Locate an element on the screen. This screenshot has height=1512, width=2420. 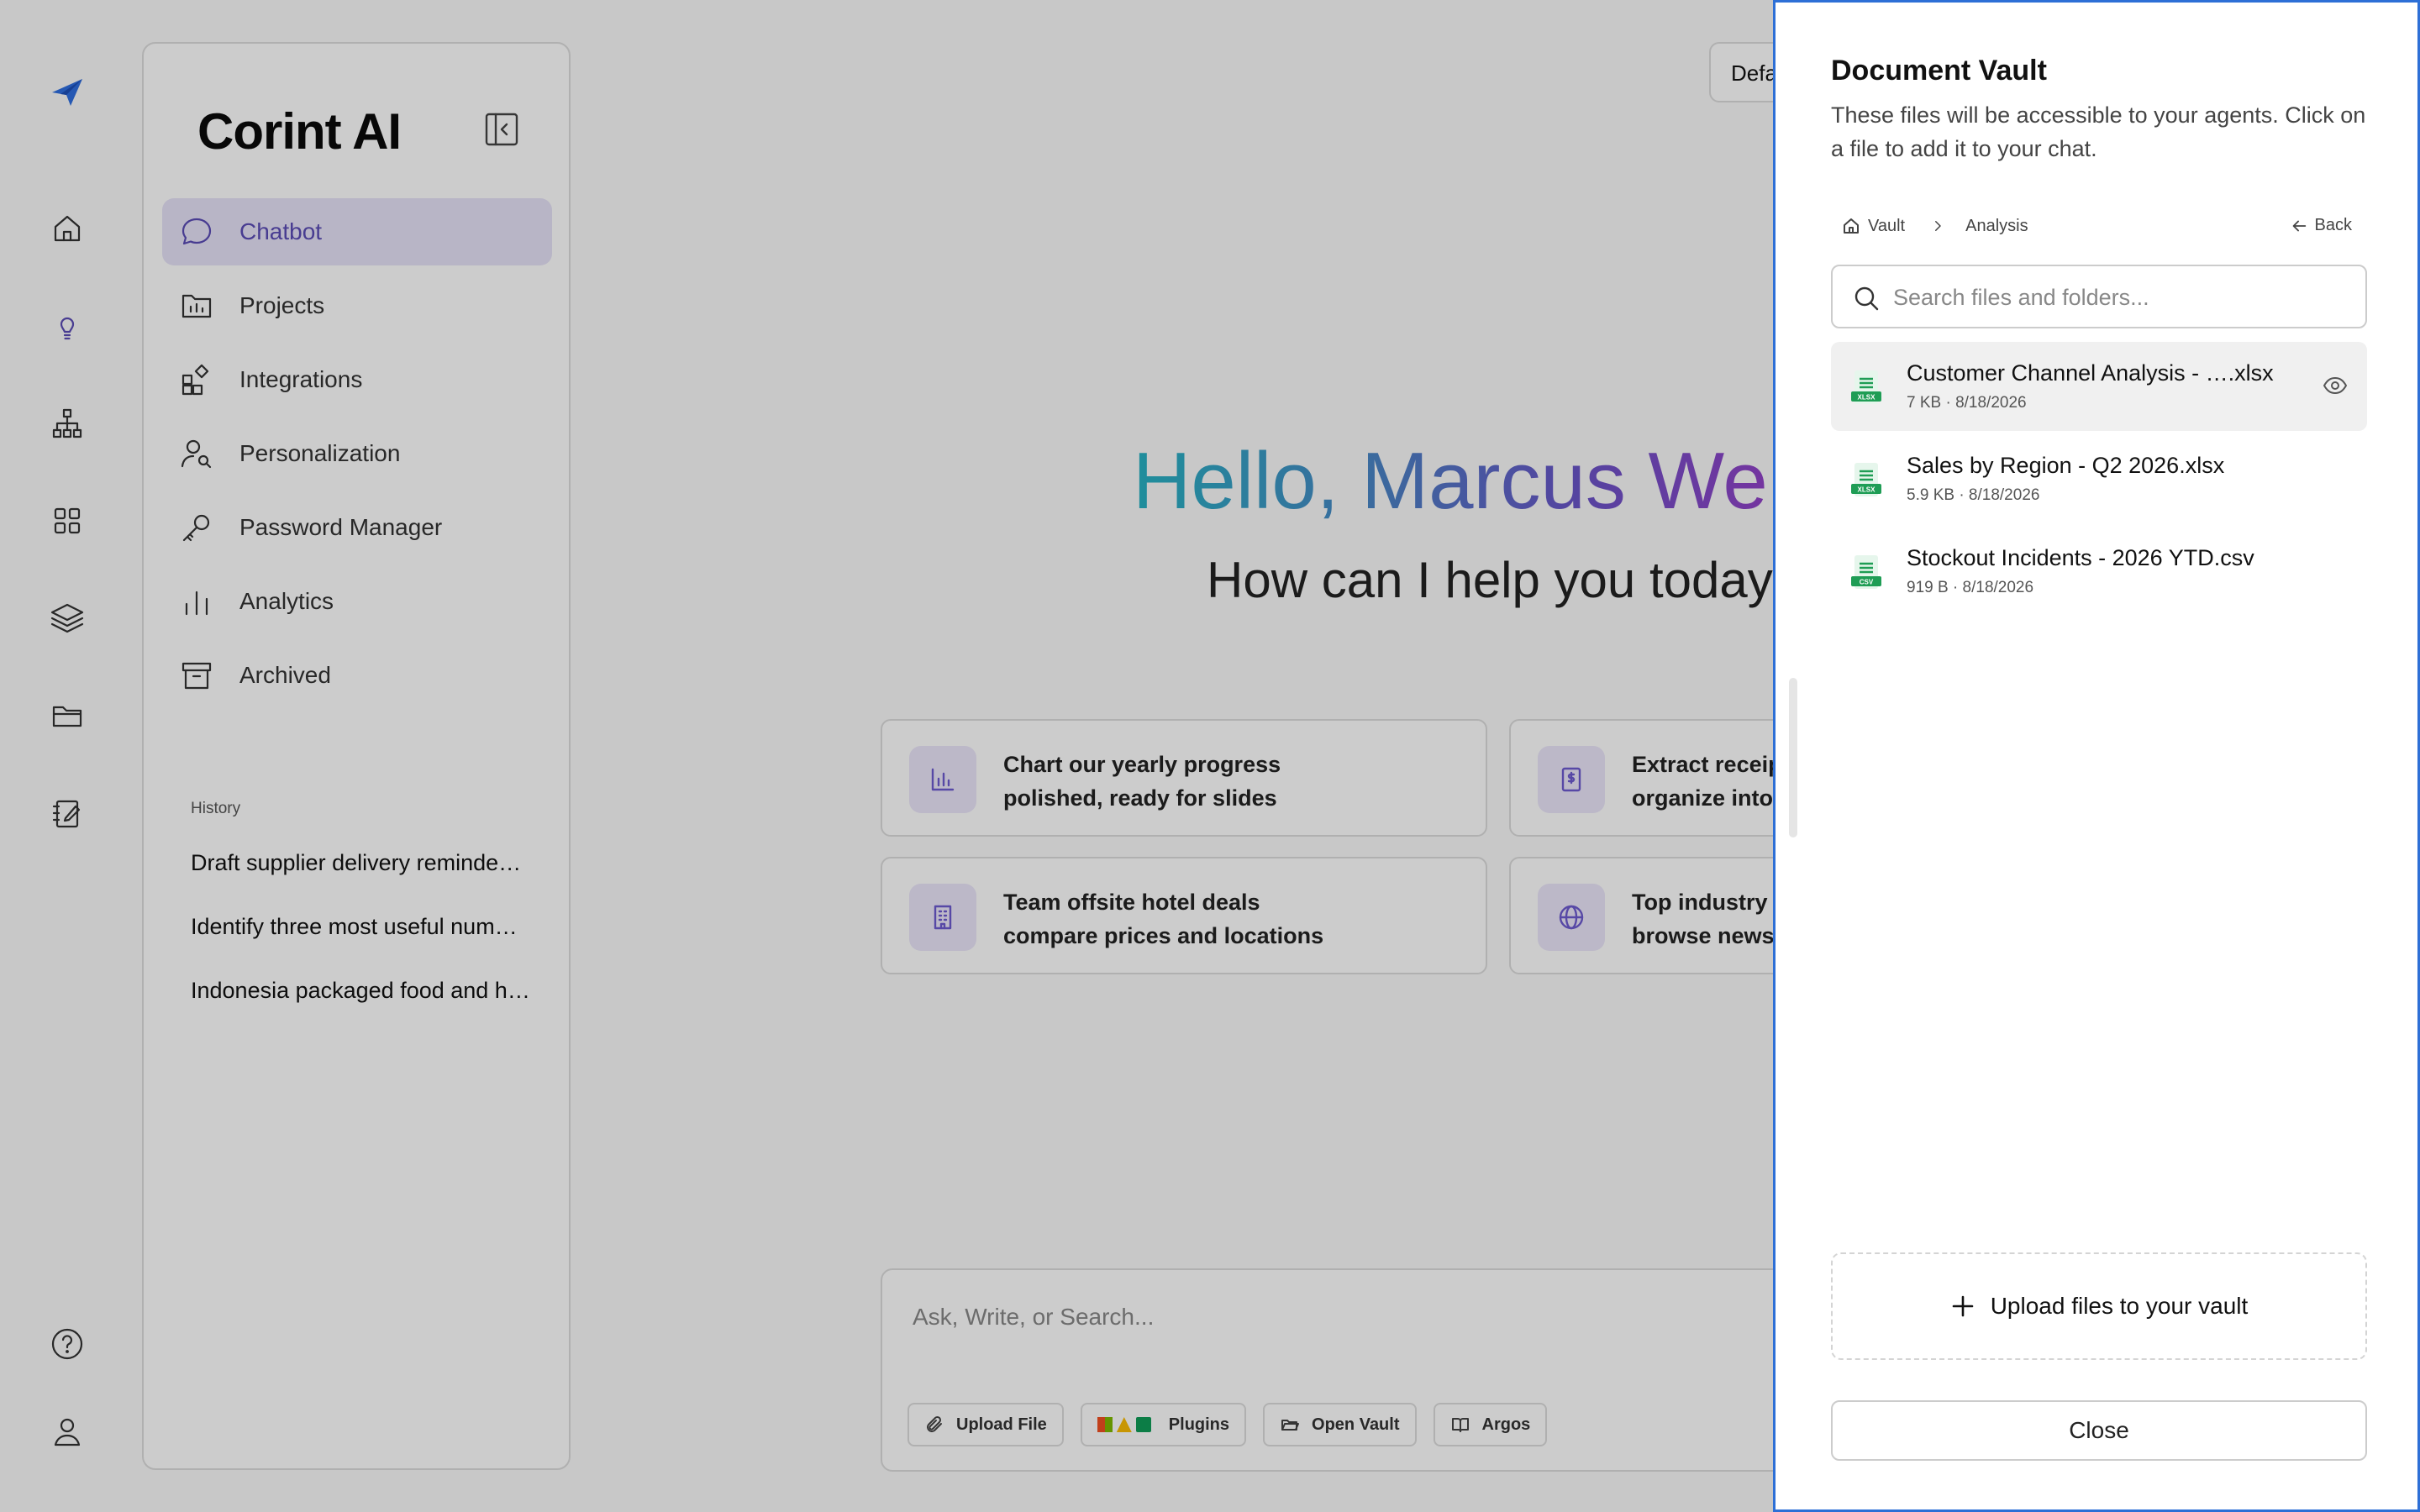
csv-file-icon: CSV is located at coordinates (1866, 572).